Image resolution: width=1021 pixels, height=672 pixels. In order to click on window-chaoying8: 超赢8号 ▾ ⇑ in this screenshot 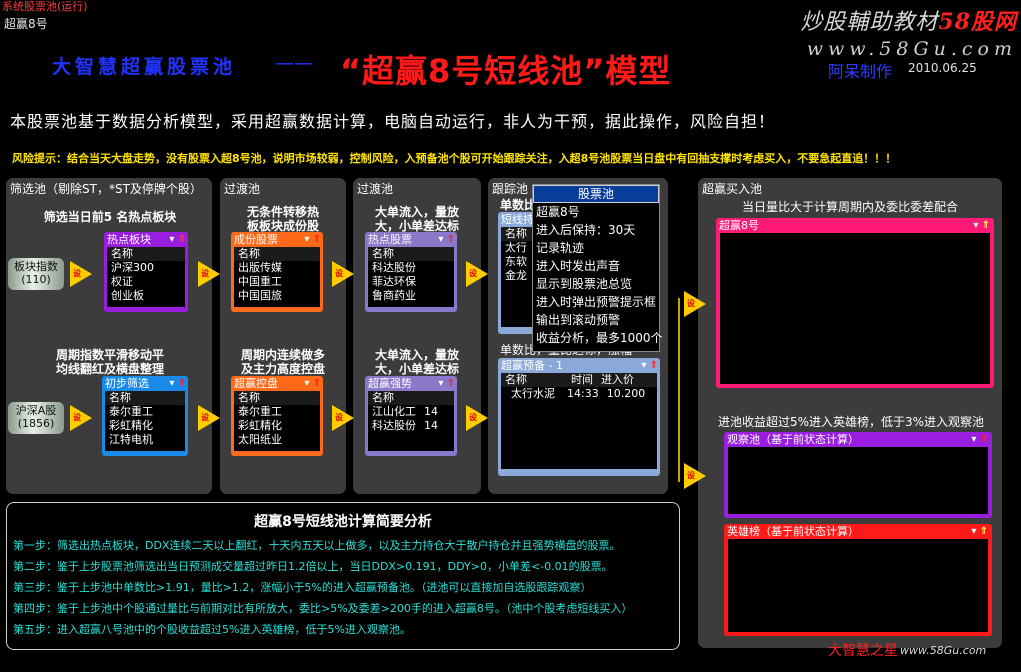, I will do `click(855, 303)`.